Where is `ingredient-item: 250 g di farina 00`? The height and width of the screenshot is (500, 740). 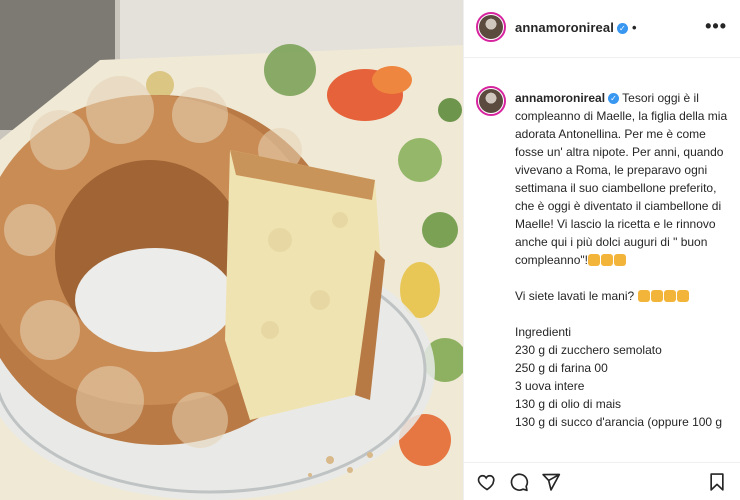
ingredient-item: 250 g di farina 00 is located at coordinates (561, 368).